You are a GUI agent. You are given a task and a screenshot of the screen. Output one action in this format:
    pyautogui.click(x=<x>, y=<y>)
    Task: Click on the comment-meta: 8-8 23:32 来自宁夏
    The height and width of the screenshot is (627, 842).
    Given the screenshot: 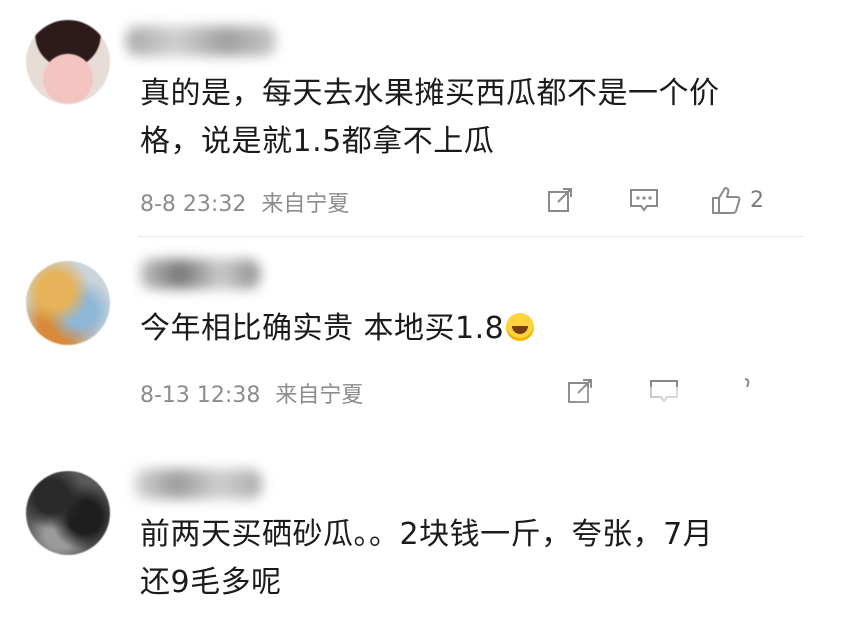 What is the action you would take?
    pyautogui.click(x=244, y=202)
    